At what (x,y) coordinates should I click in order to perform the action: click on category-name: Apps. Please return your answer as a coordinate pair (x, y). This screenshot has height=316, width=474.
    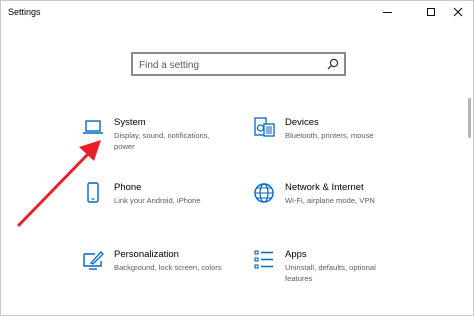
    Looking at the image, I should click on (296, 254).